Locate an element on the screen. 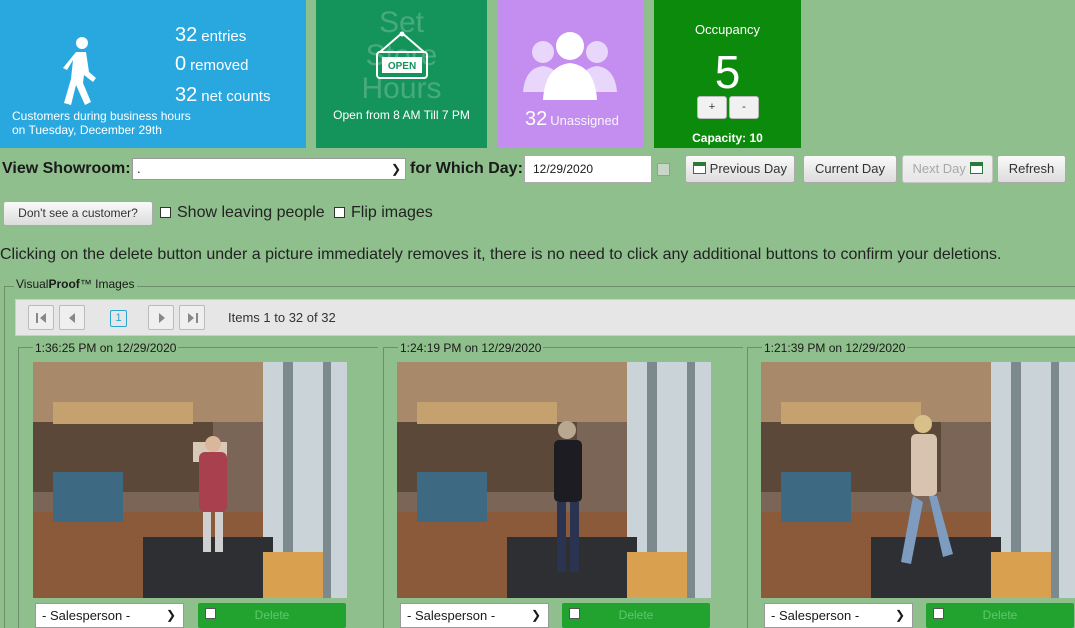 Image resolution: width=1075 pixels, height=628 pixels. first-page-button is located at coordinates (41, 317).